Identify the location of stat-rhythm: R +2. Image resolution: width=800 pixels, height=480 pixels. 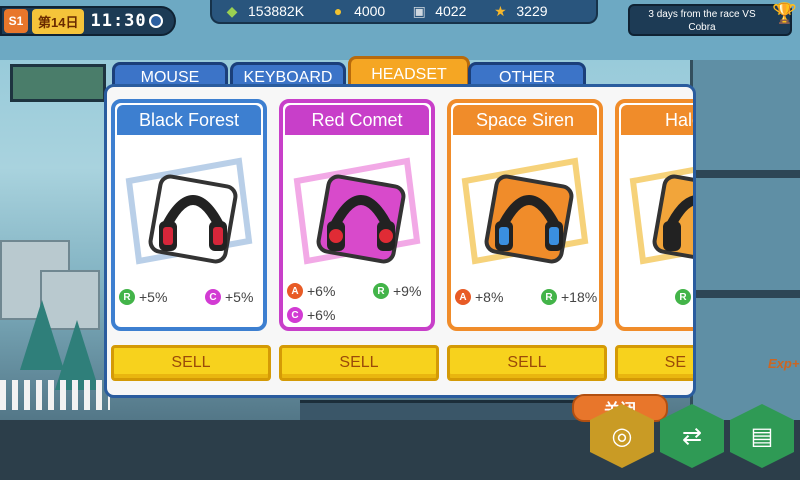
(685, 297).